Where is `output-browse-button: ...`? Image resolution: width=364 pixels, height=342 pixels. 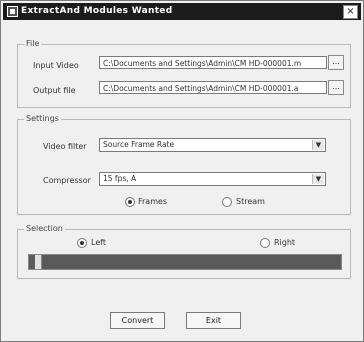
output-browse-button: ... is located at coordinates (336, 87).